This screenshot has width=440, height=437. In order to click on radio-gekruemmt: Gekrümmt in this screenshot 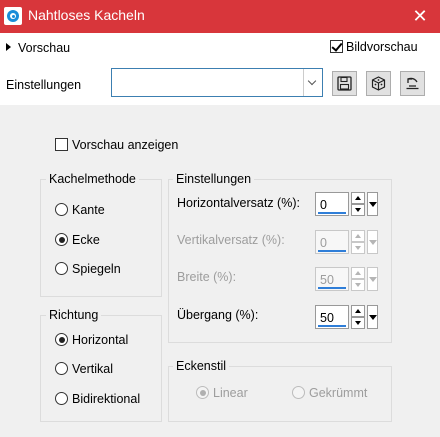, I will do `click(329, 393)`.